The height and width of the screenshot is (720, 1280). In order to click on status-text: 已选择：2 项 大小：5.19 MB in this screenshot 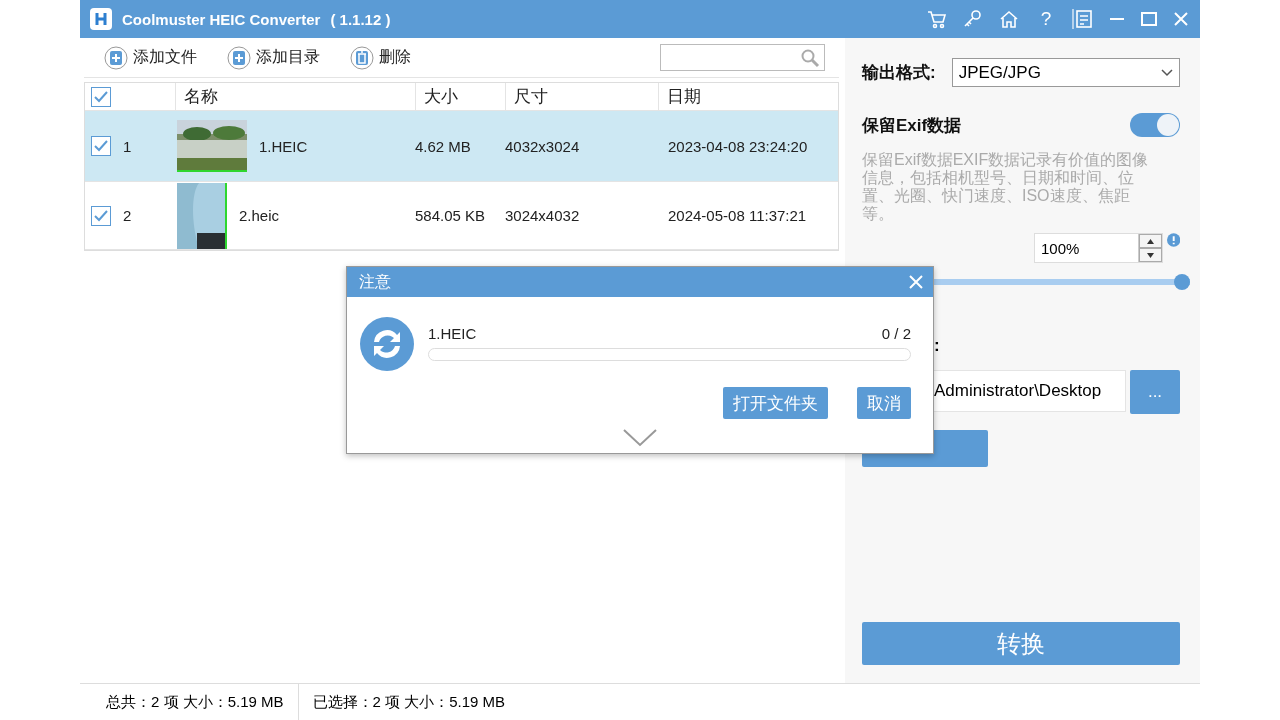, I will do `click(409, 701)`.